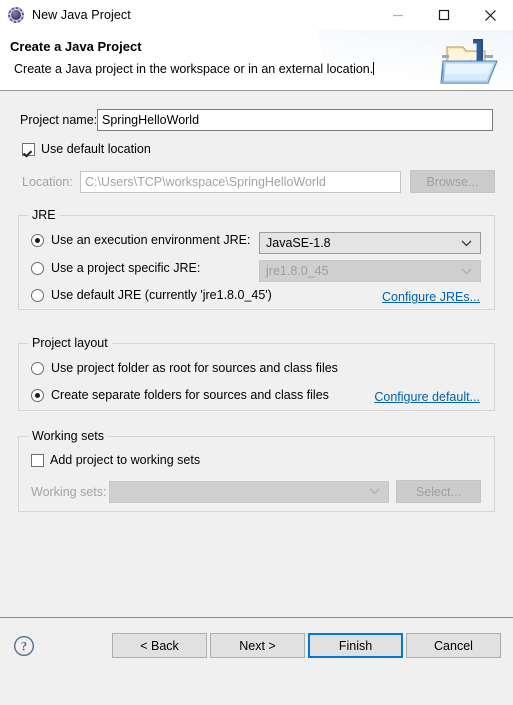  Describe the element at coordinates (374, 68) in the screenshot. I see `text-caret` at that location.